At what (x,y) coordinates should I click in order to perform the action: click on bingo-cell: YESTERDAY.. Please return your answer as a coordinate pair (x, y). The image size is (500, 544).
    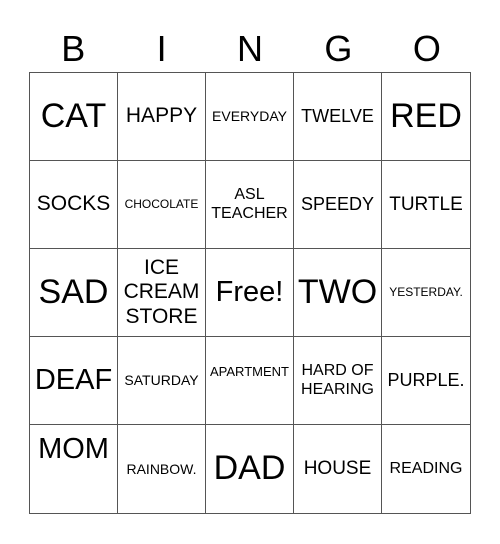
    Looking at the image, I should click on (426, 293).